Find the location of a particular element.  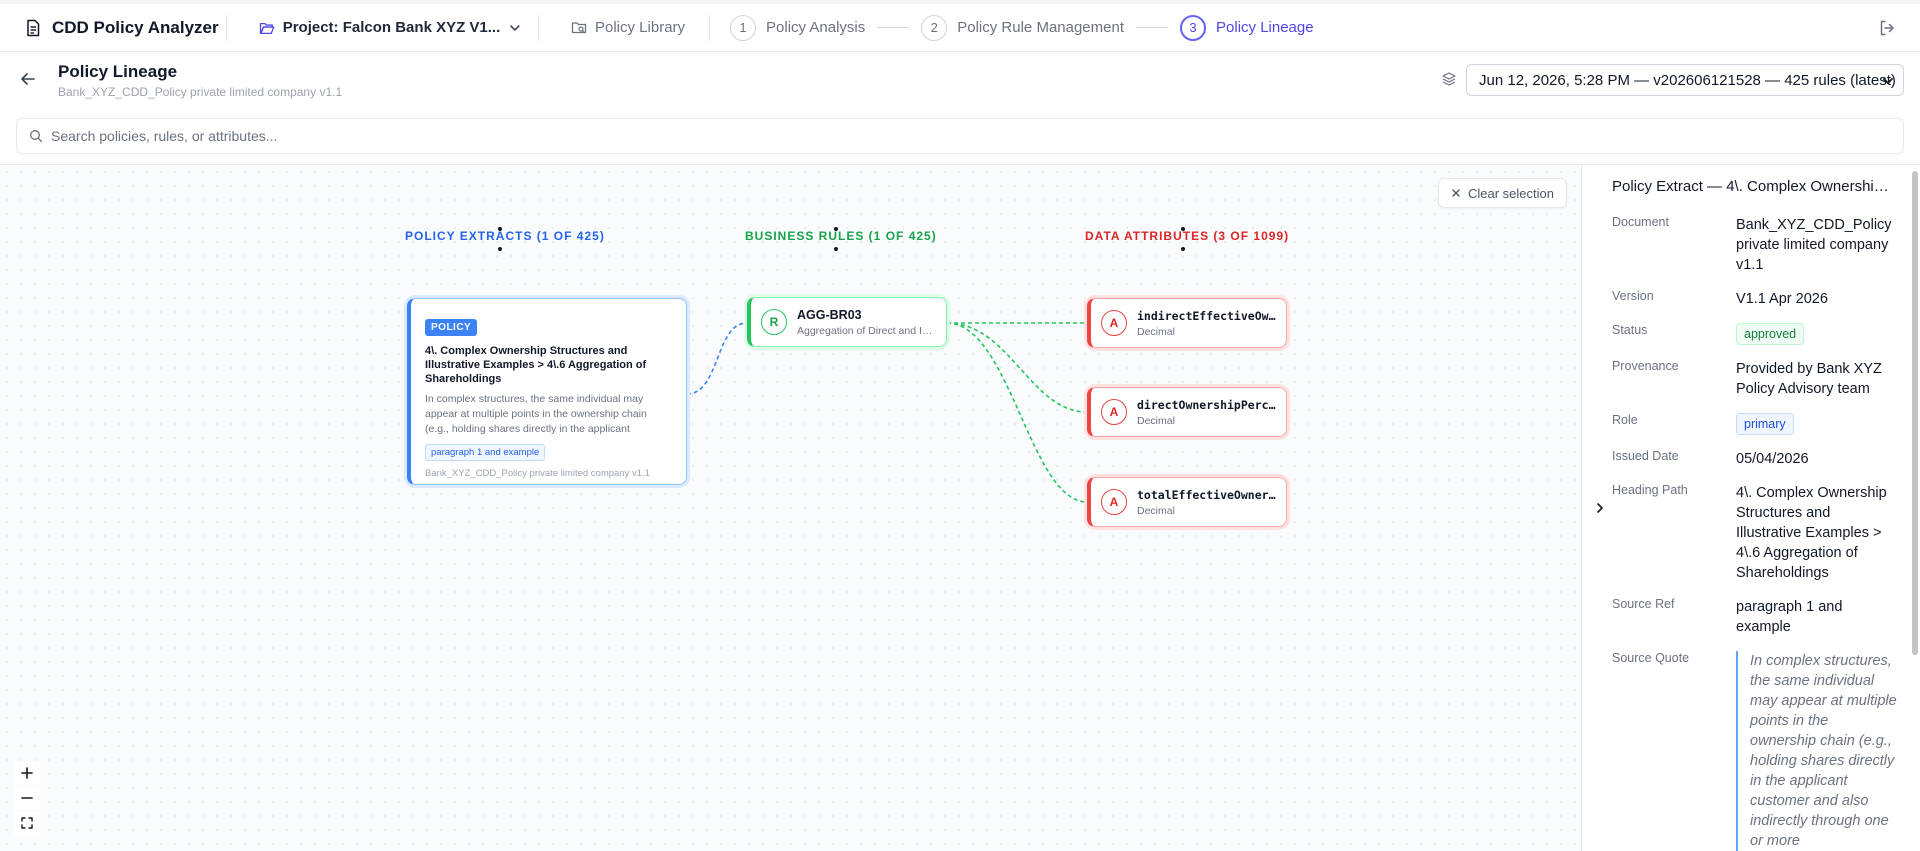

page-title: Policy Lineage is located at coordinates (118, 71).